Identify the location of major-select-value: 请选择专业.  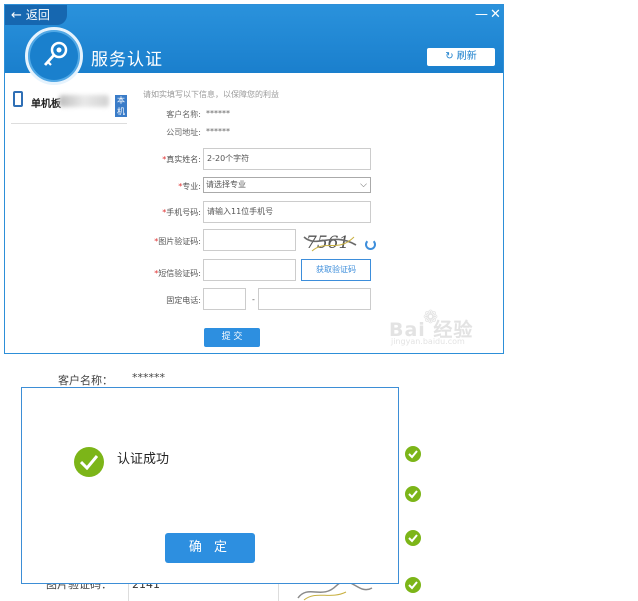
(226, 184).